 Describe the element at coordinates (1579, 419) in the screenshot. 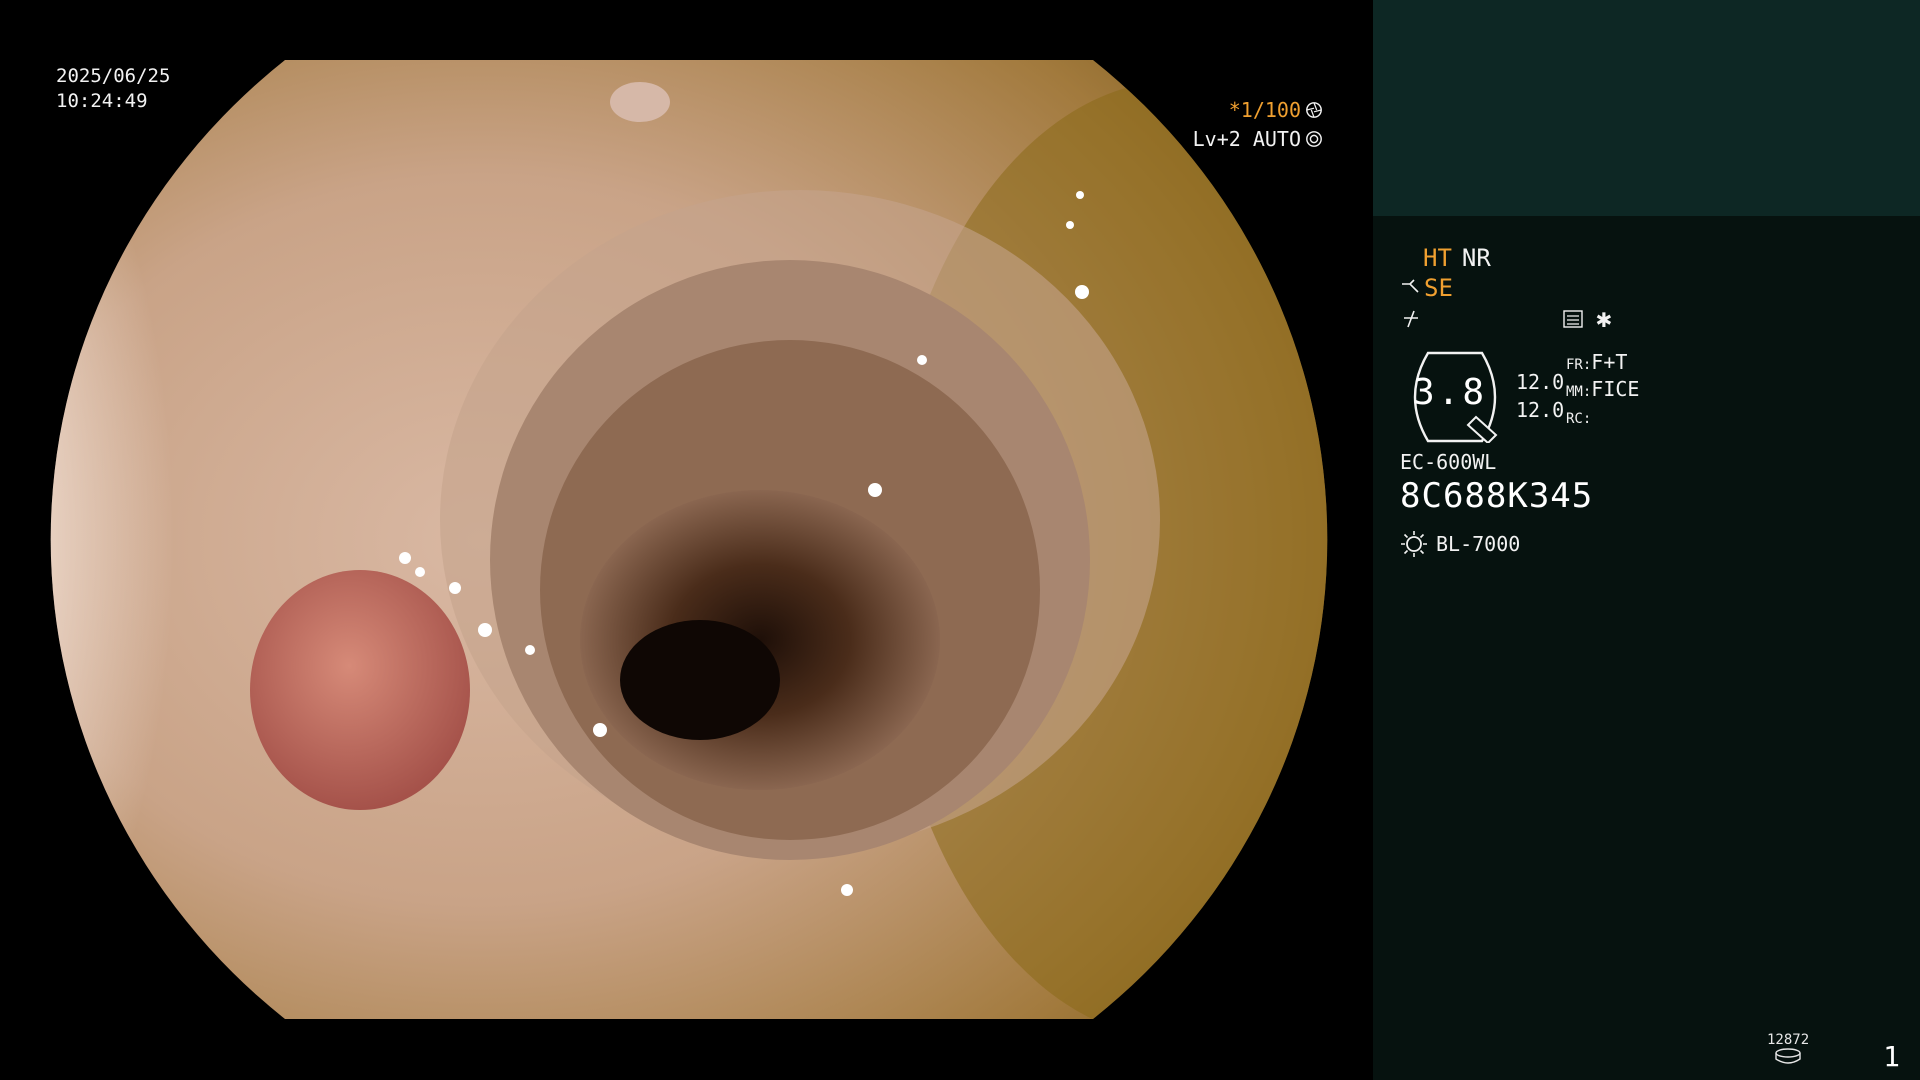

I see `rc-label: RC:` at that location.